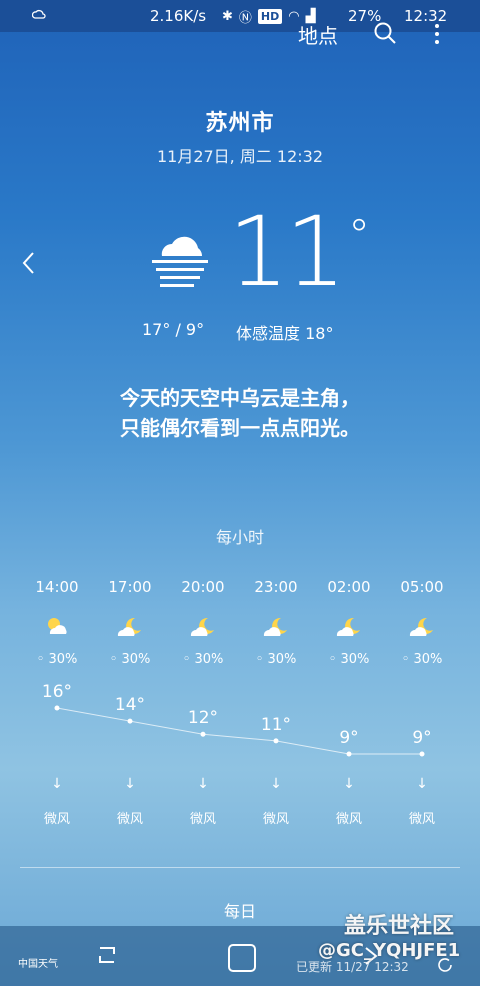  Describe the element at coordinates (107, 955) in the screenshot. I see `recent-apps-icon` at that location.